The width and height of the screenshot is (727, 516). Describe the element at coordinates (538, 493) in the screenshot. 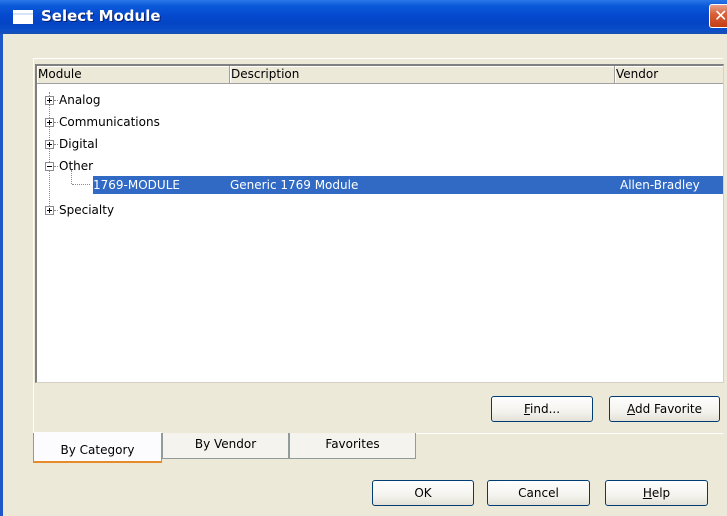

I see `cancel-button: Cancel` at that location.